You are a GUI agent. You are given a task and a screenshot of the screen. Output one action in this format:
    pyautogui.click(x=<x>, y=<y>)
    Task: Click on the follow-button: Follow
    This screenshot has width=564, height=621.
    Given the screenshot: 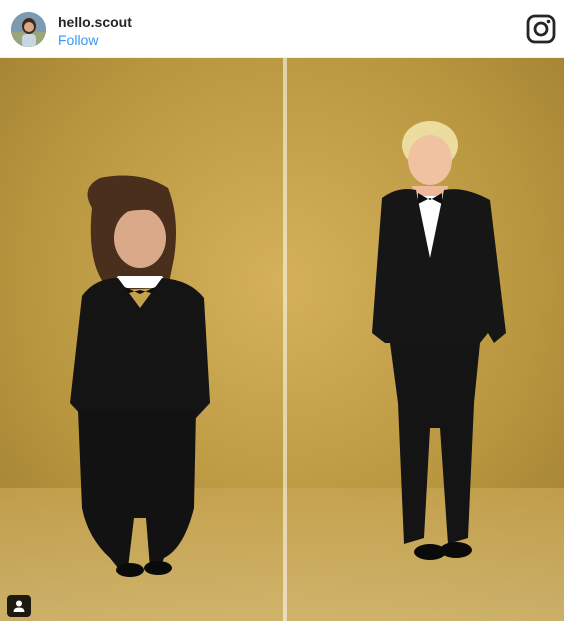 What is the action you would take?
    pyautogui.click(x=78, y=40)
    